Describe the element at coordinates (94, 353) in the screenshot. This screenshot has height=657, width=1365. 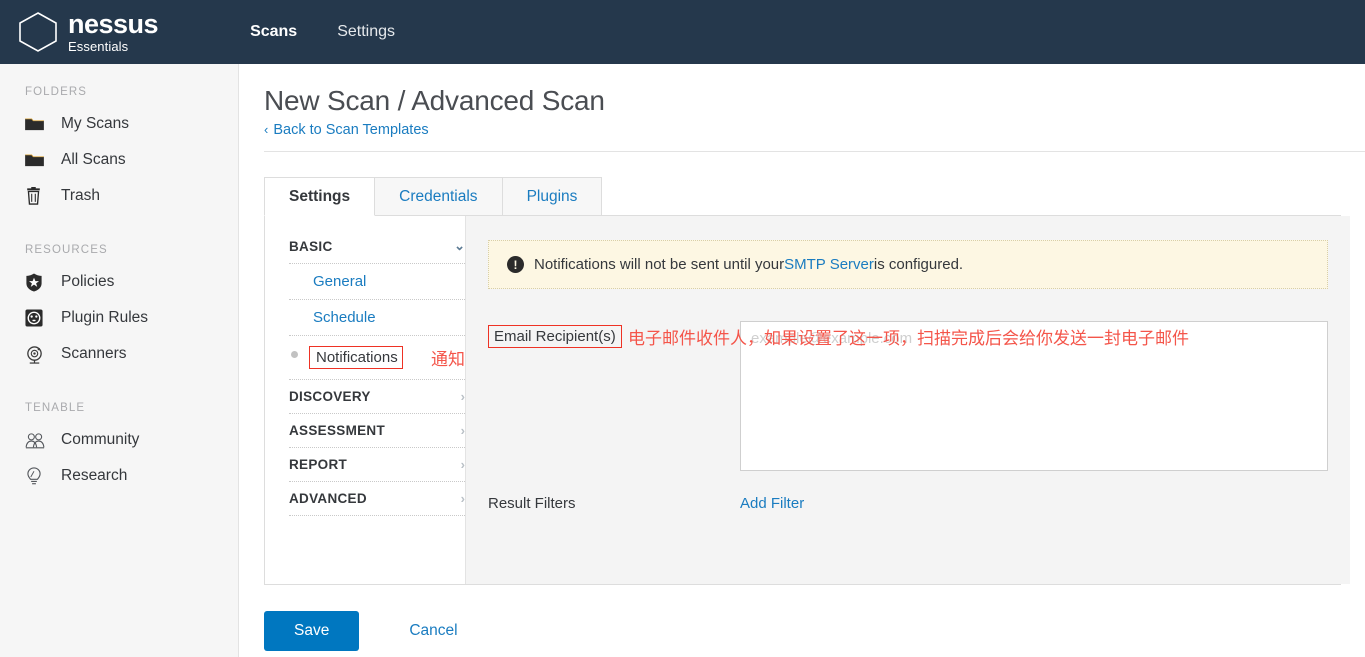
I see `sidebar-item-label: Scanners` at that location.